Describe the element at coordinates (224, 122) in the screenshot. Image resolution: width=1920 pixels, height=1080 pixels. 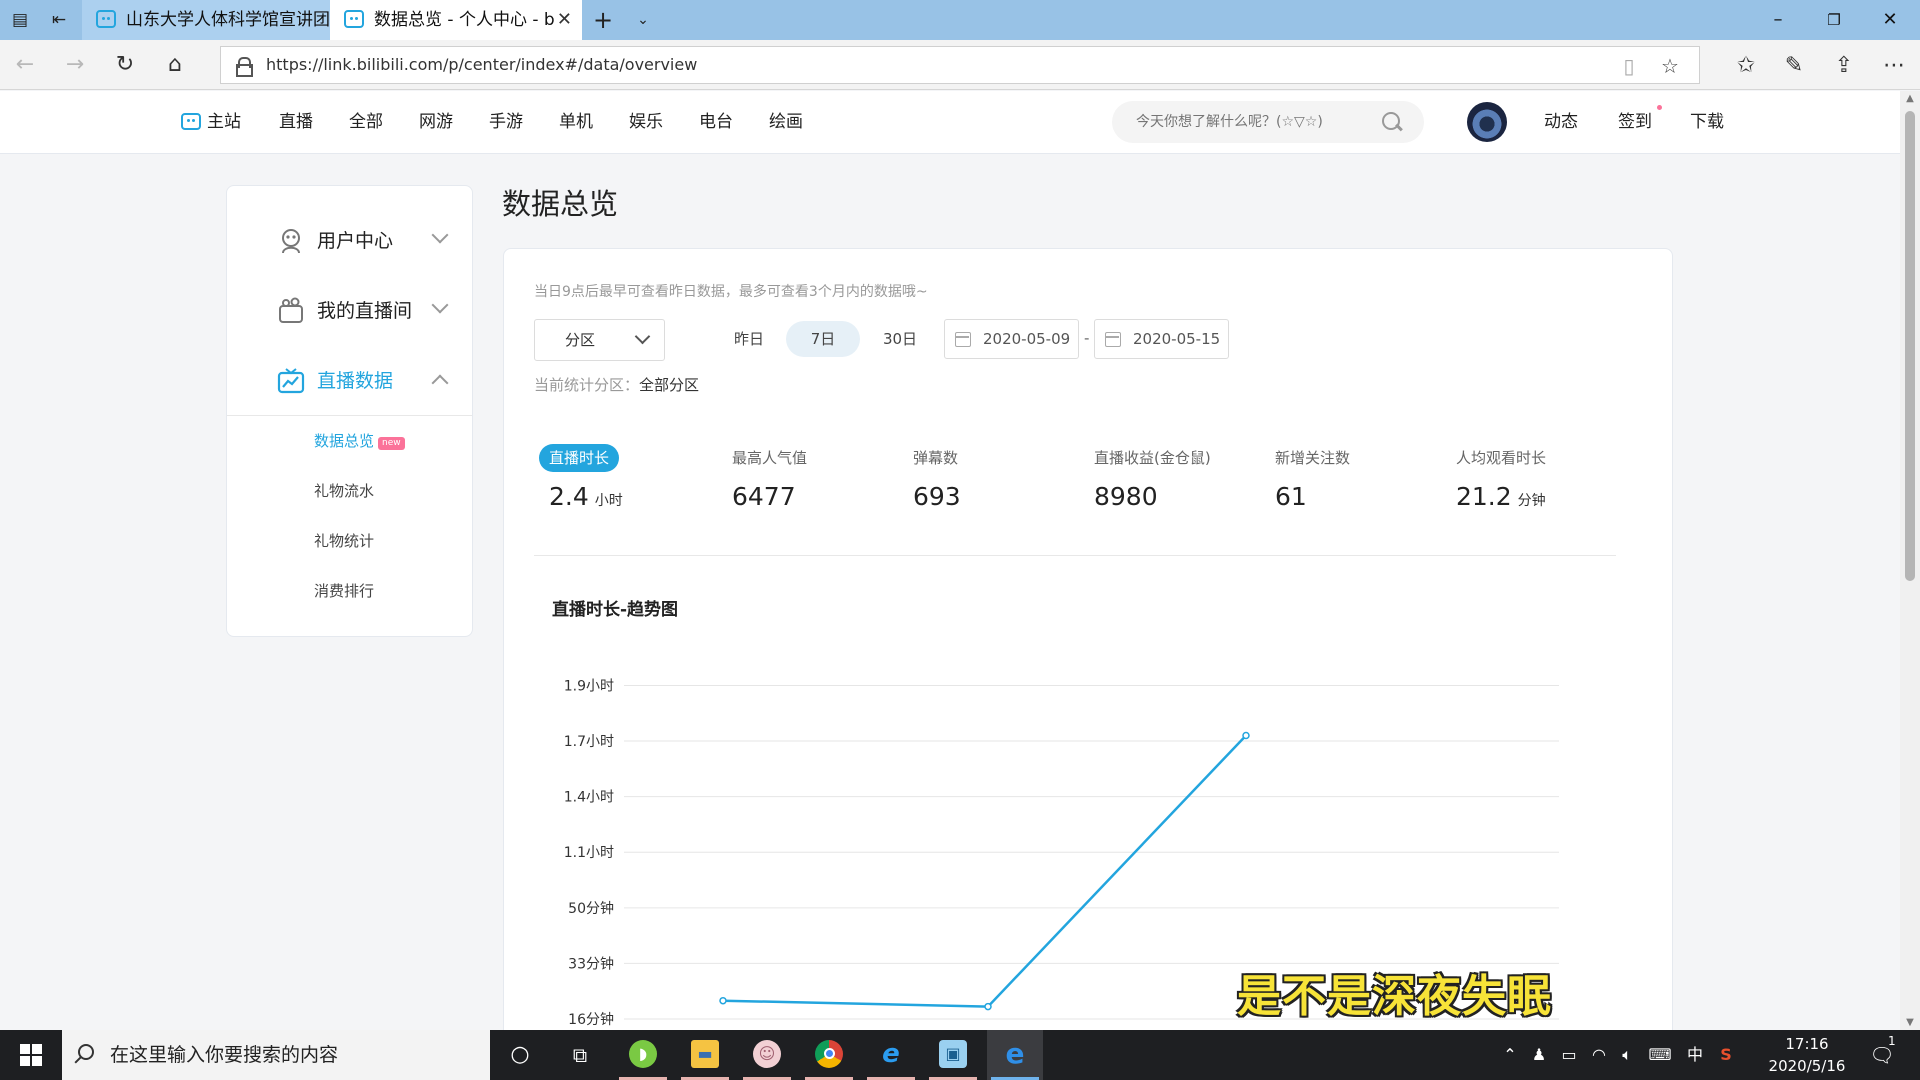
I see `nav-home-link: 主站` at that location.